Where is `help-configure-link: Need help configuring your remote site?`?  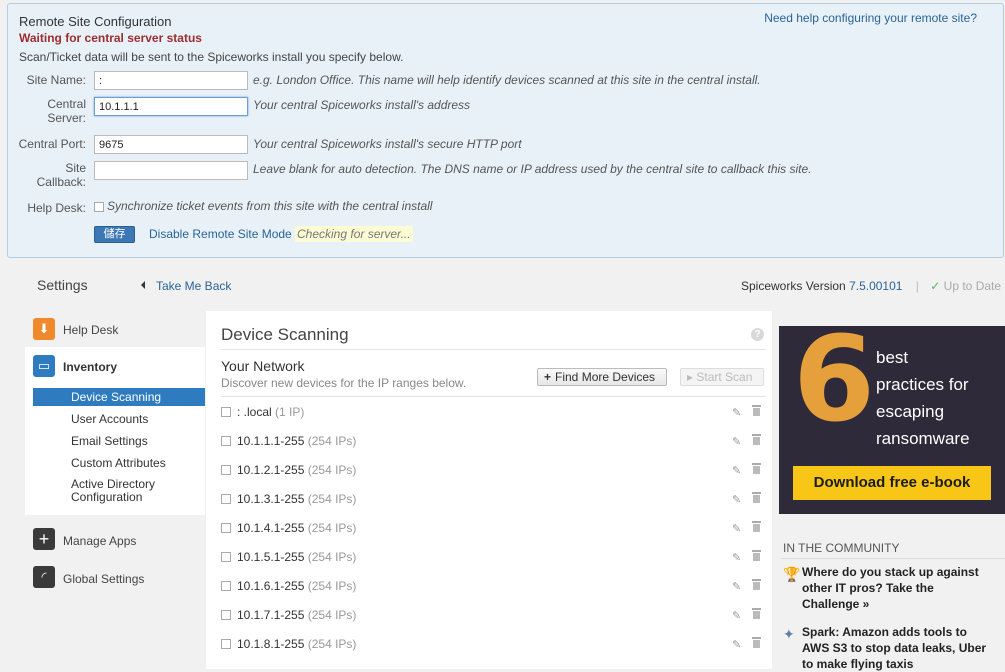 help-configure-link: Need help configuring your remote site? is located at coordinates (870, 18).